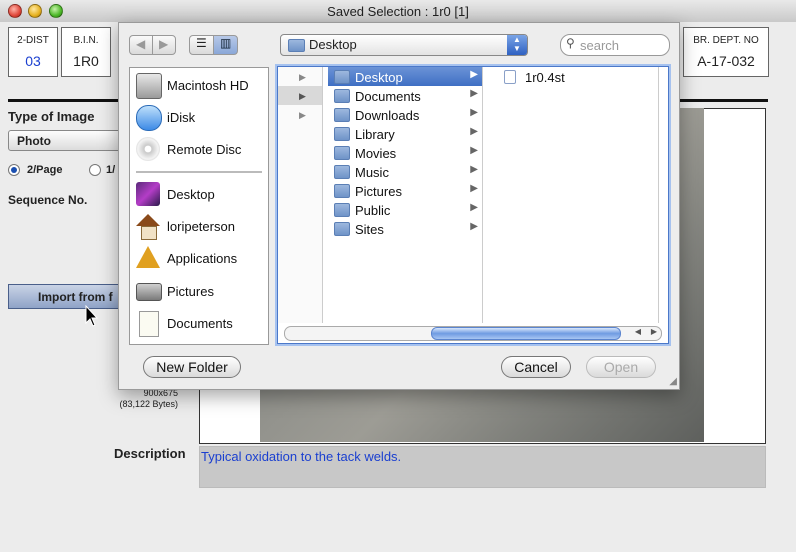  I want to click on scroll-left-icon: ◀, so click(638, 331).